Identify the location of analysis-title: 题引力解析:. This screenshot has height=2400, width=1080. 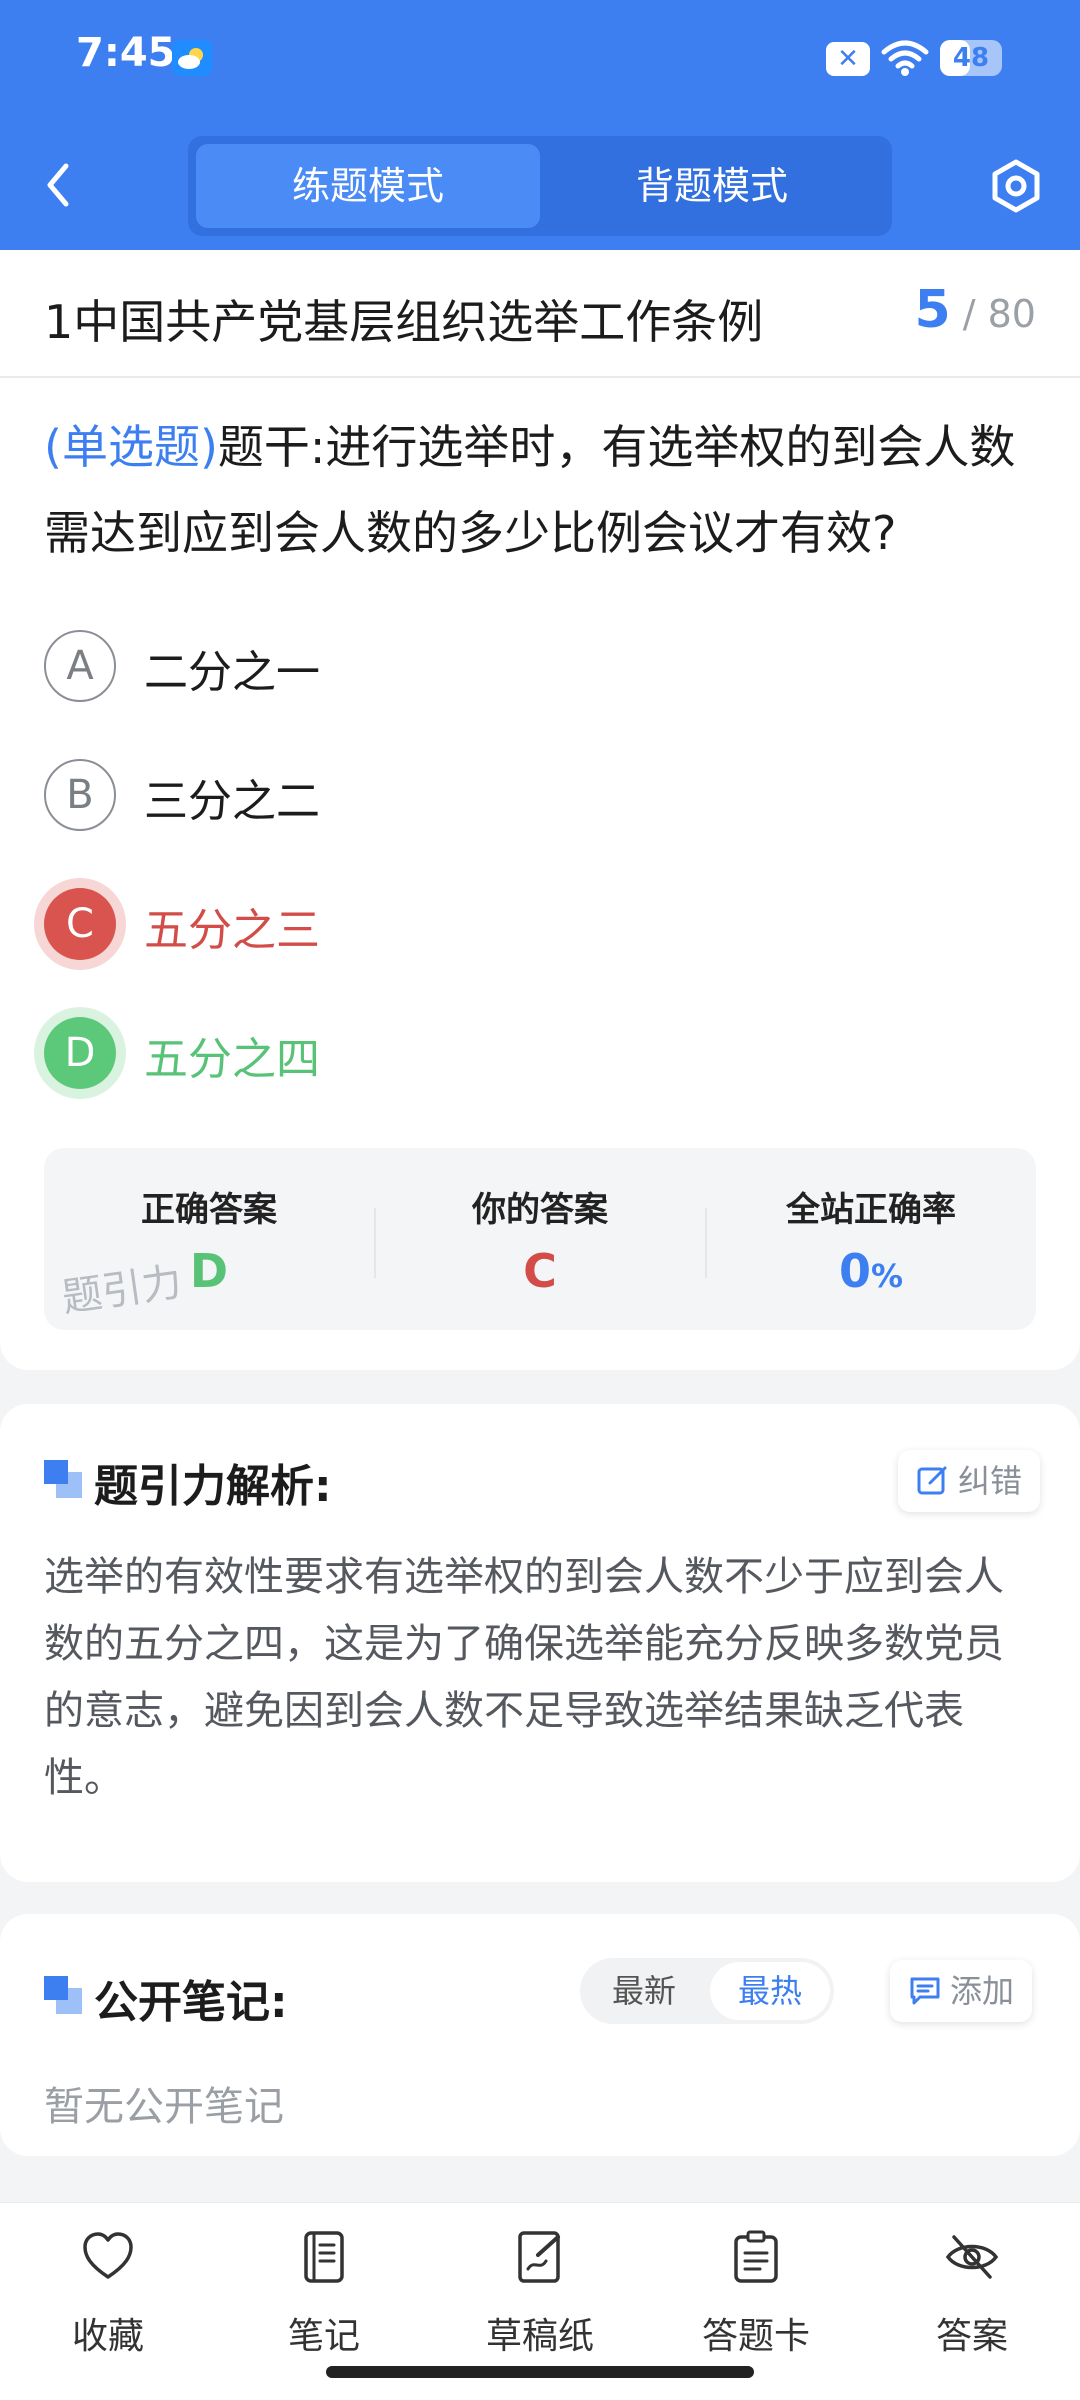
(213, 1486).